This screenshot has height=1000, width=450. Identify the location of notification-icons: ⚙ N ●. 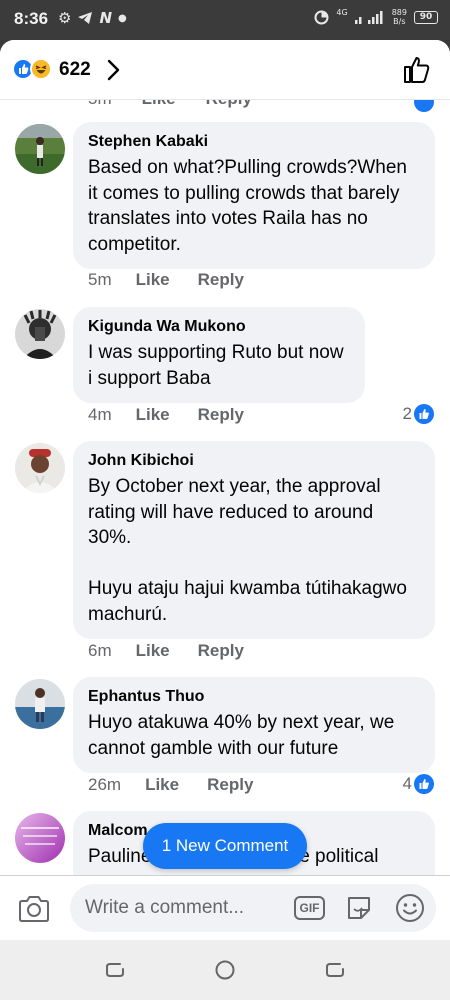
(92, 18).